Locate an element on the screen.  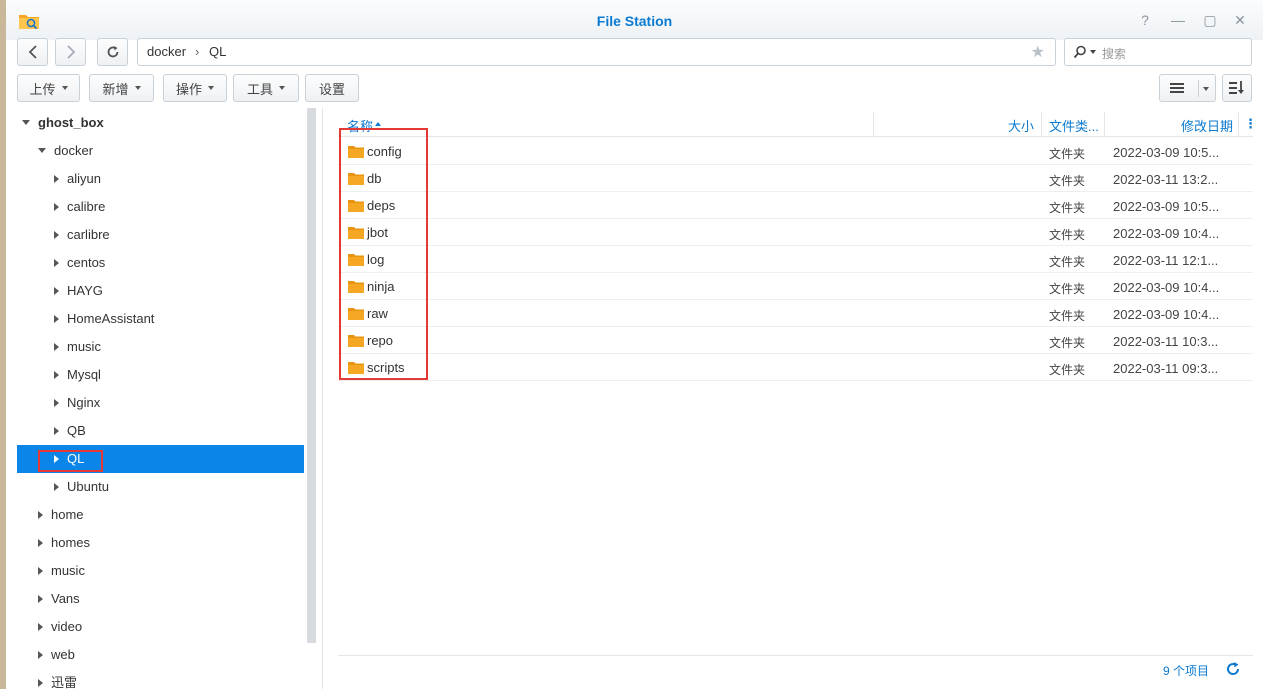
tree-node: Nginx is located at coordinates (77, 403).